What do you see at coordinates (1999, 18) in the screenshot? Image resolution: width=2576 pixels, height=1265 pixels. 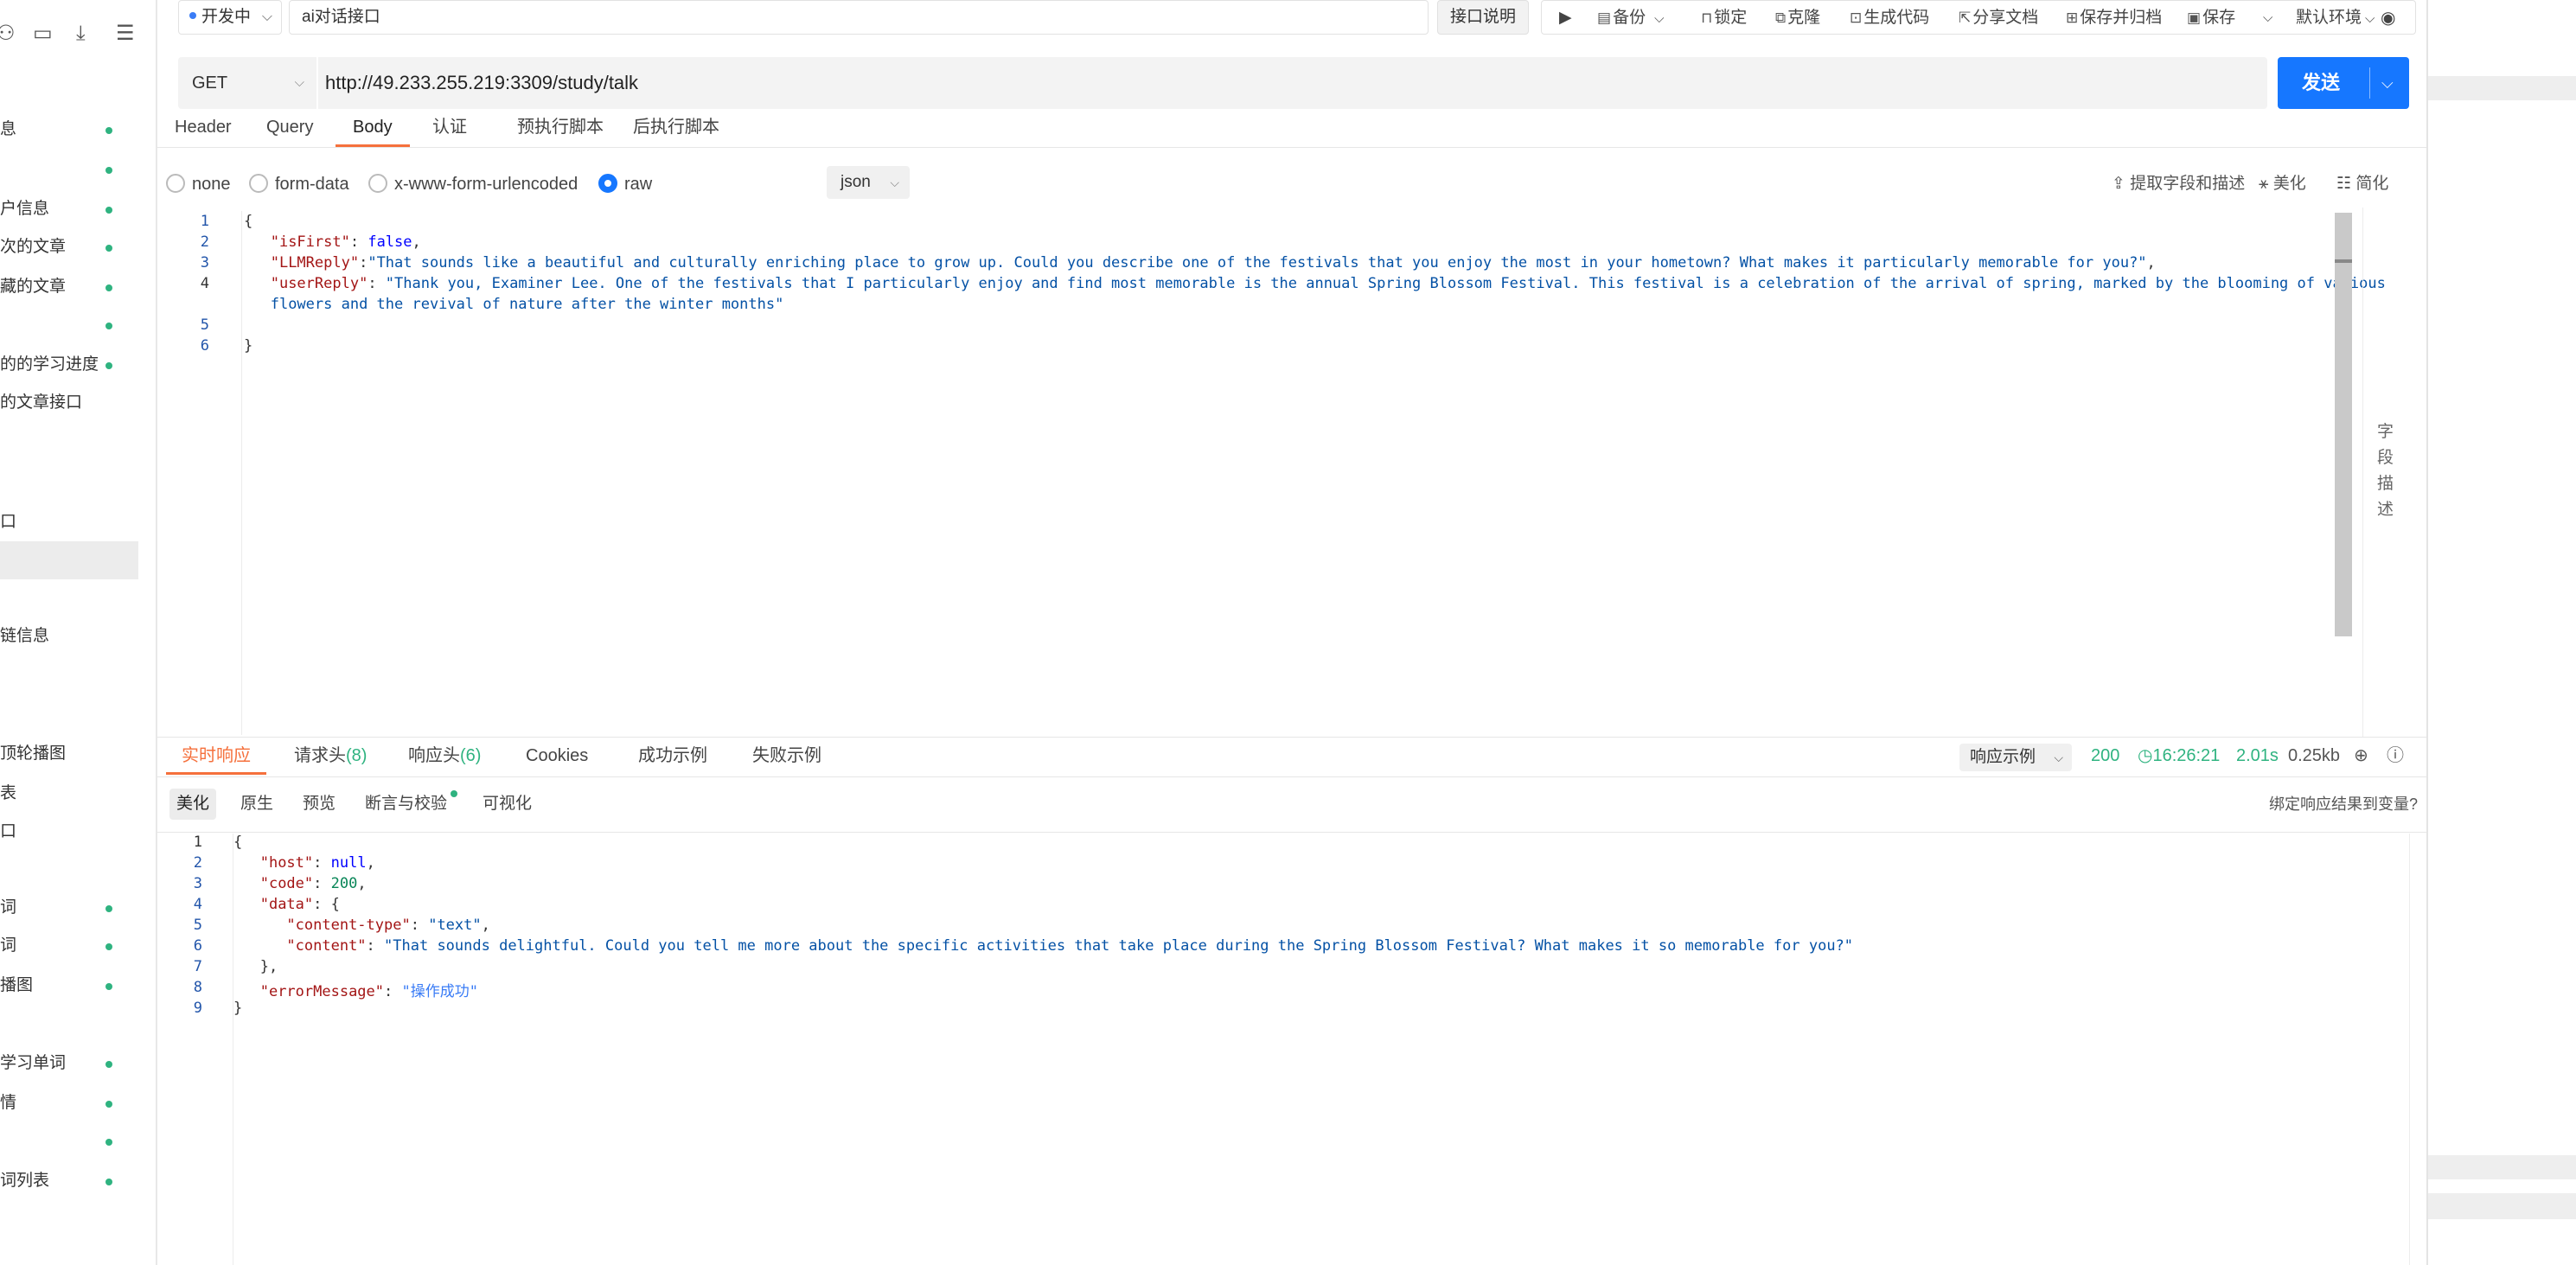 I see `share-doc-button: ⇱ 分享文档` at bounding box center [1999, 18].